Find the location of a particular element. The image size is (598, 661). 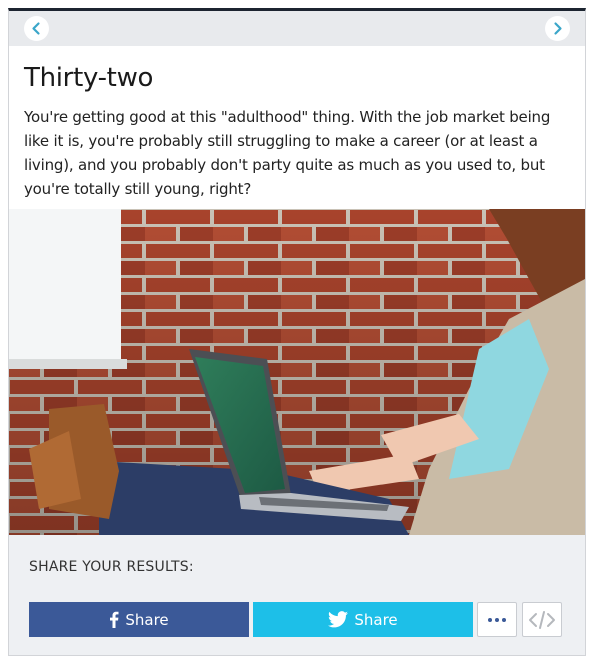

result-title: Thirty-two is located at coordinates (89, 78).